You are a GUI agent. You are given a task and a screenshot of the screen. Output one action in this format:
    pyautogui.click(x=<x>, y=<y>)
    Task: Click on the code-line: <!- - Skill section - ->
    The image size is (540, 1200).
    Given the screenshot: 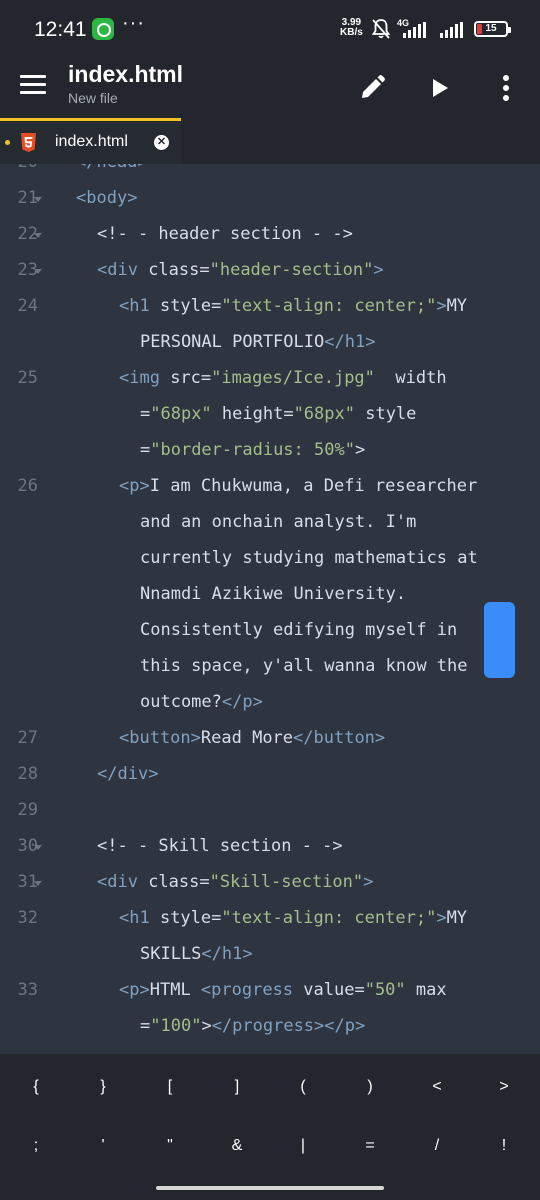 What is the action you would take?
    pyautogui.click(x=220, y=846)
    